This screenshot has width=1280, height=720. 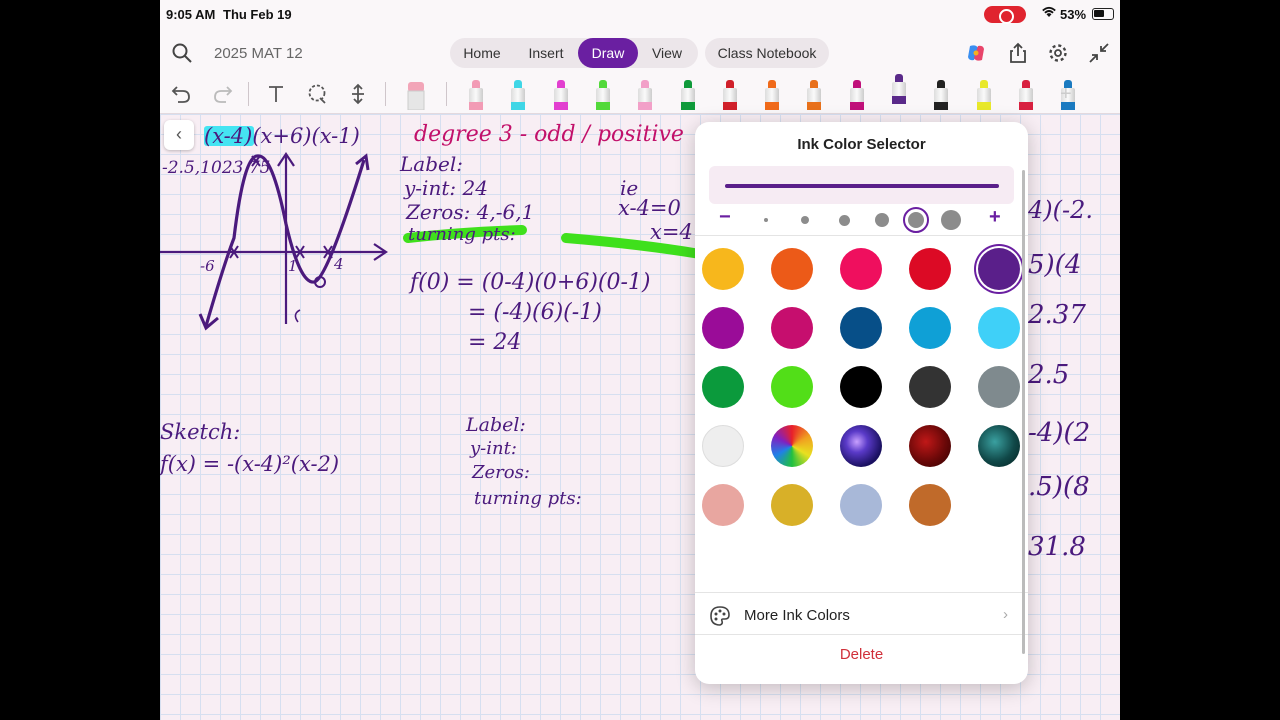 What do you see at coordinates (995, 217) in the screenshot?
I see `size-increase-button: +` at bounding box center [995, 217].